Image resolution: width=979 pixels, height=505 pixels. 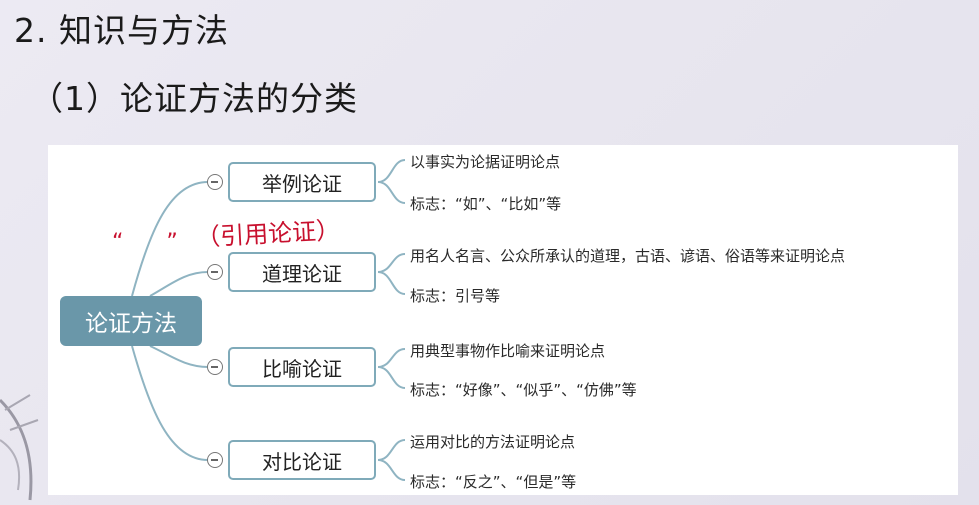 What do you see at coordinates (154, 242) in the screenshot?
I see `annotation-quote-marks: “ ”` at bounding box center [154, 242].